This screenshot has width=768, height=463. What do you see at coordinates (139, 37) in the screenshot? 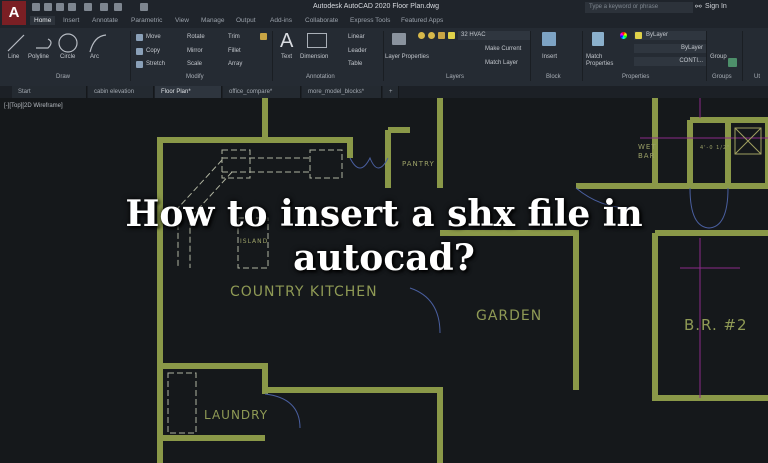
I see `move-icon` at bounding box center [139, 37].